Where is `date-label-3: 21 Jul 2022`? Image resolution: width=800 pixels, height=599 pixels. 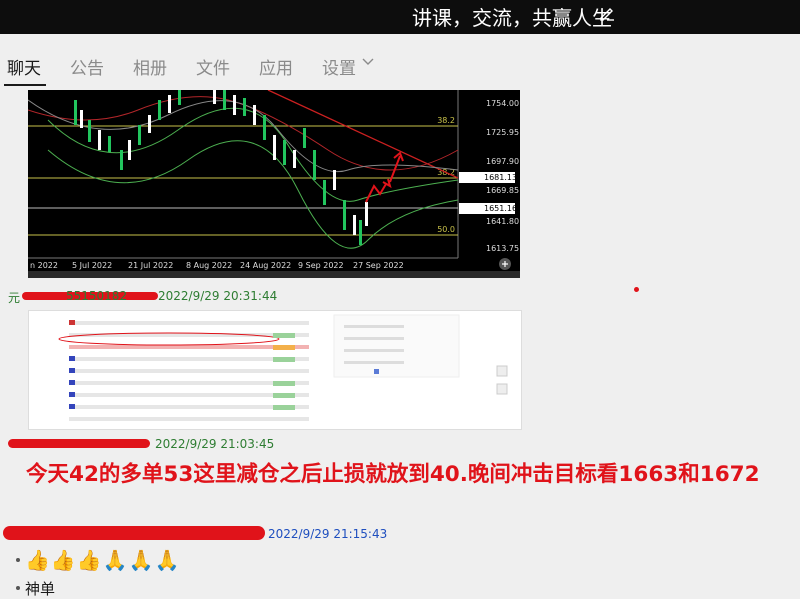
date-label-3: 21 Jul 2022 is located at coordinates (150, 265).